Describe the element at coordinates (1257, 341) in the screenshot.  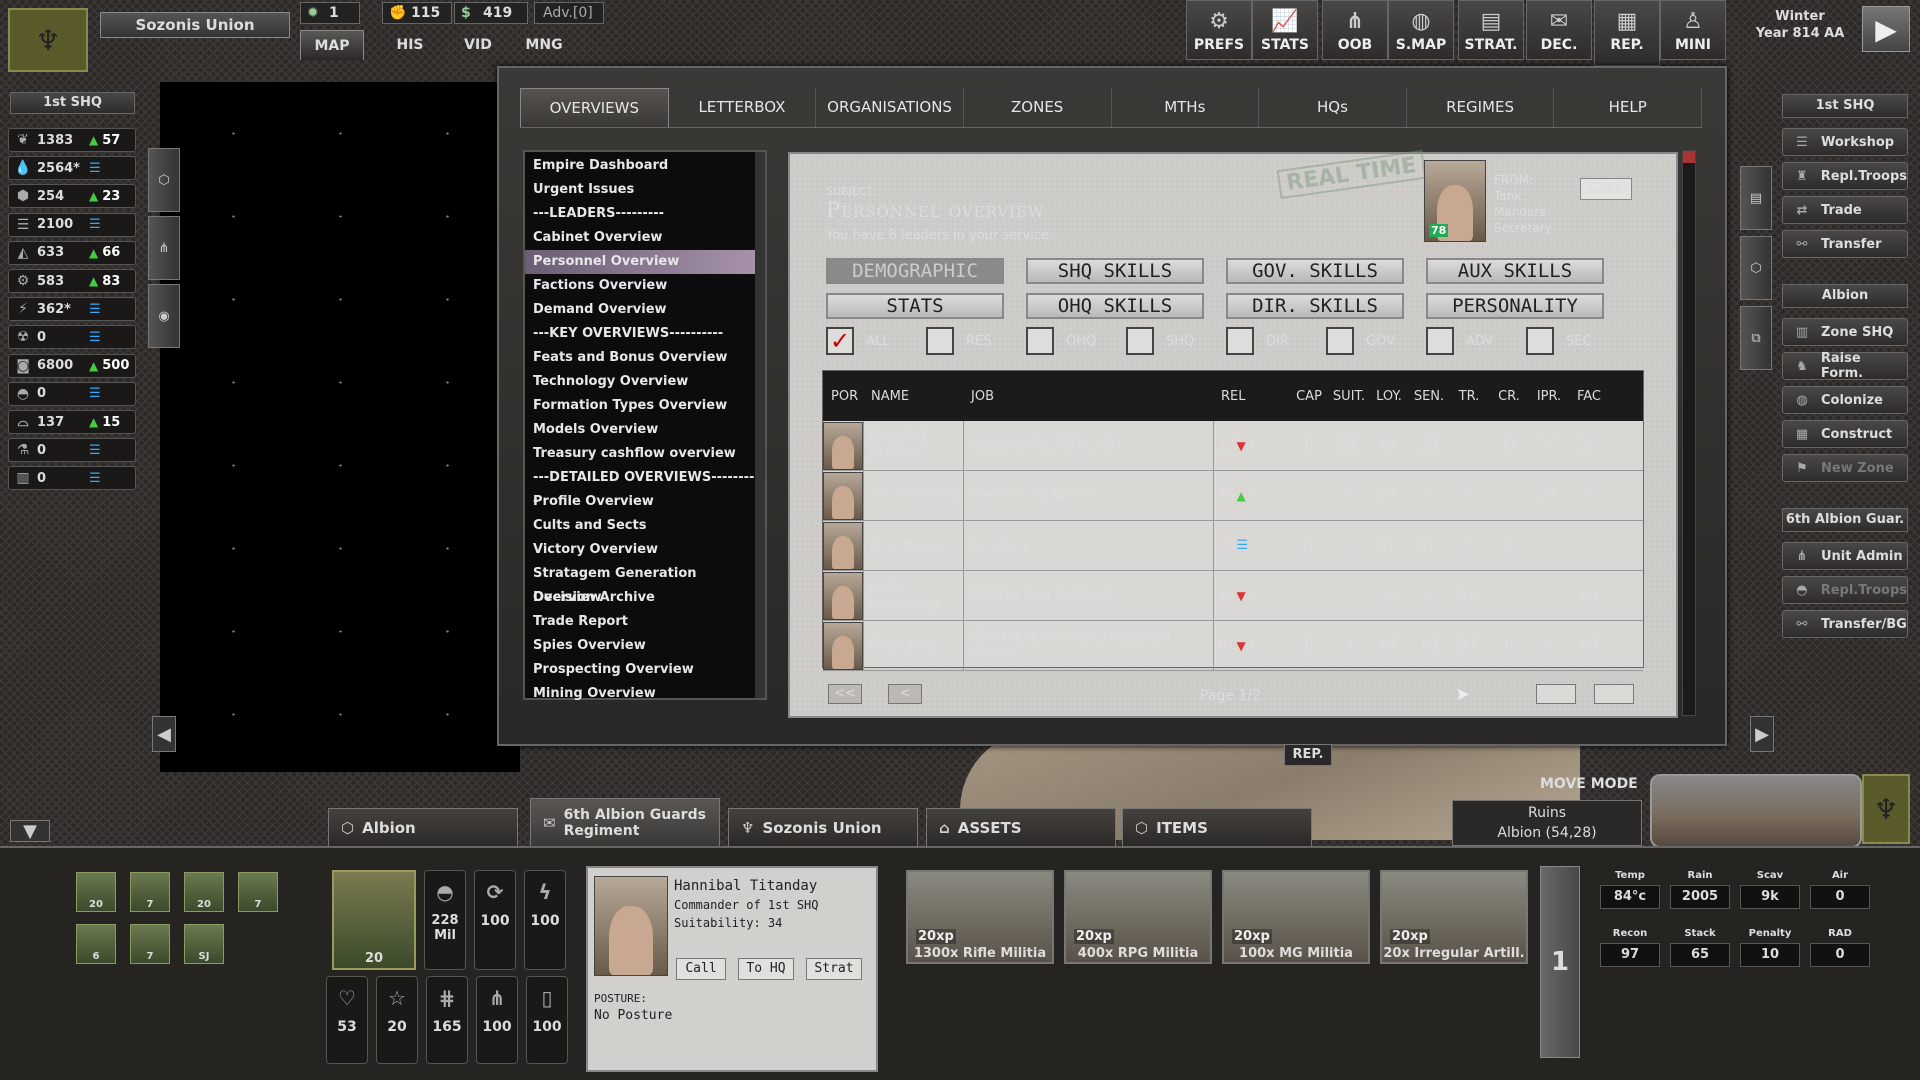
I see `checkbox-dir: DIR` at that location.